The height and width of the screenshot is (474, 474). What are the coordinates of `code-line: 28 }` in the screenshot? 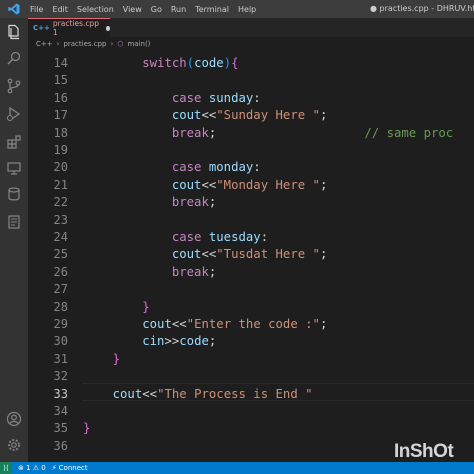 It's located at (251, 307).